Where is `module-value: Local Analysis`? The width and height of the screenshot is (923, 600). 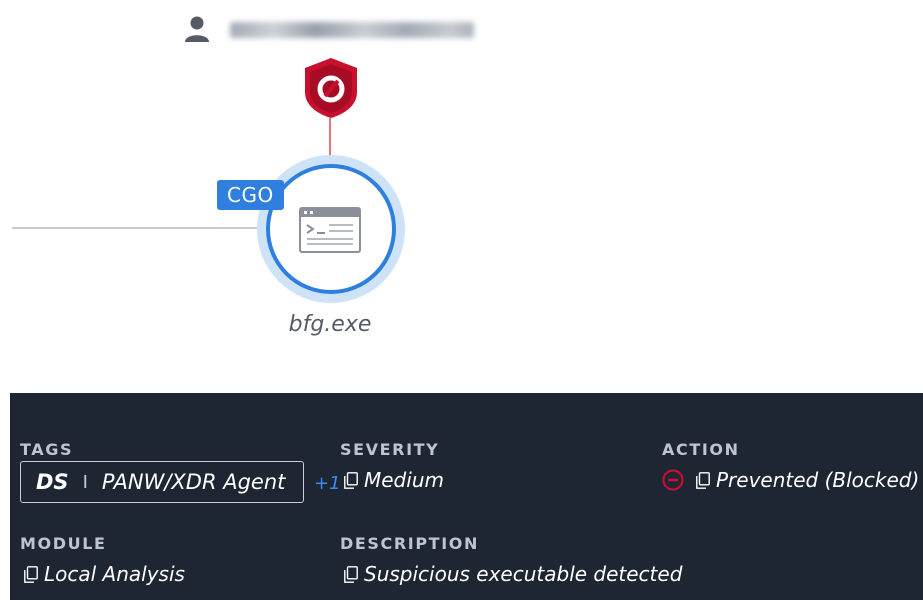 module-value: Local Analysis is located at coordinates (104, 574).